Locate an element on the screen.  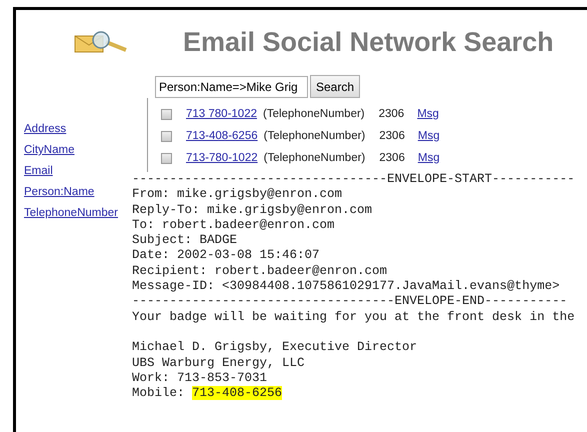
message-line: ----------------------------------ENVELOPE-START----------- is located at coordinates (353, 179).